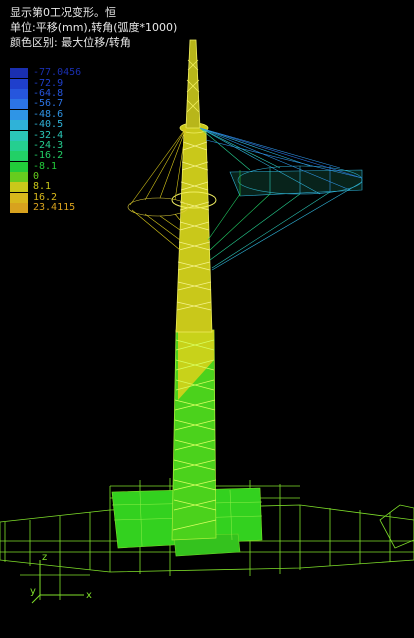 The width and height of the screenshot is (414, 638). I want to click on units-line: 单位:平移(mm),转角(弧度*1000), so click(94, 27).